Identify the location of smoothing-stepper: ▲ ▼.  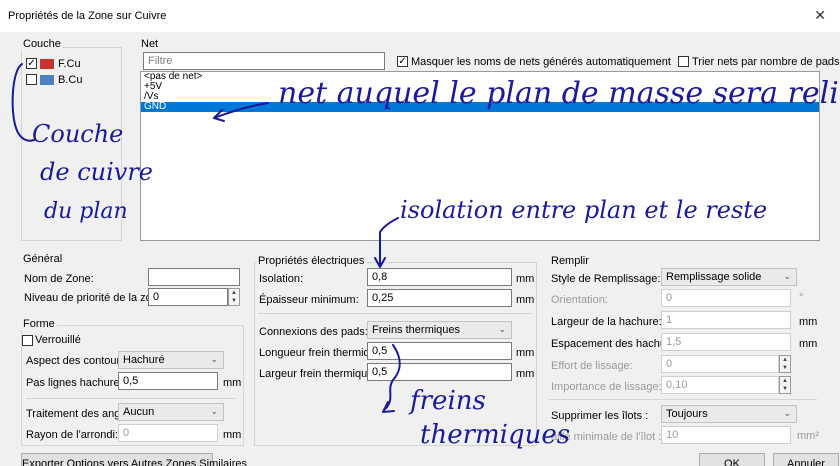
(785, 364).